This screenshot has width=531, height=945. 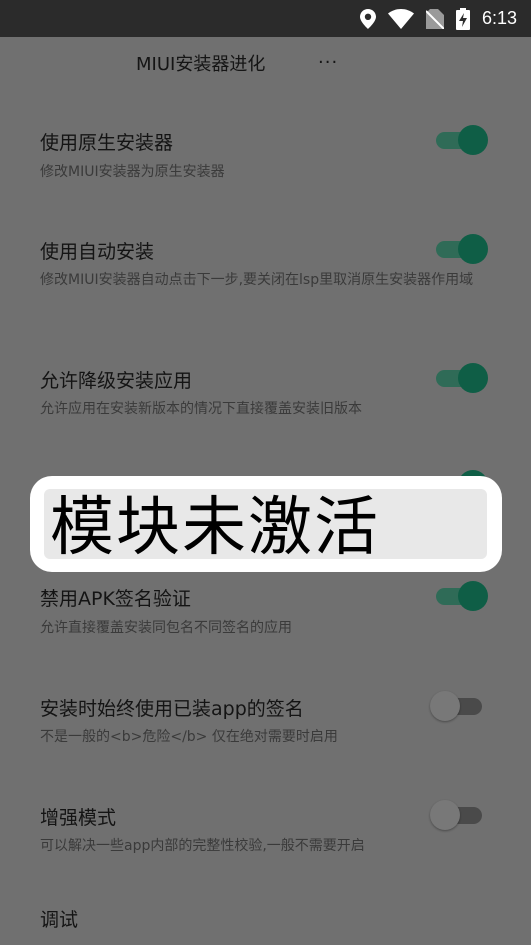 I want to click on setting-disable-apk-signature: 禁用APK签名验证 允许直接覆盖安装同包名不同签名的应用, so click(x=265, y=611).